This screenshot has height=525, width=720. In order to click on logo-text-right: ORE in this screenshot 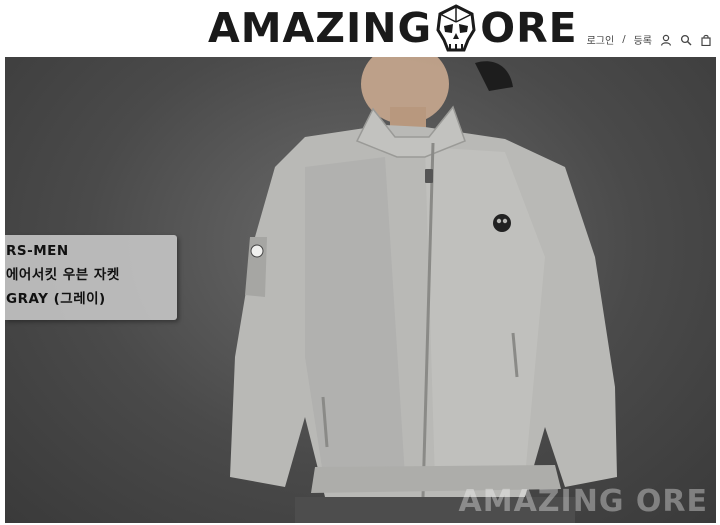, I will do `click(529, 28)`.